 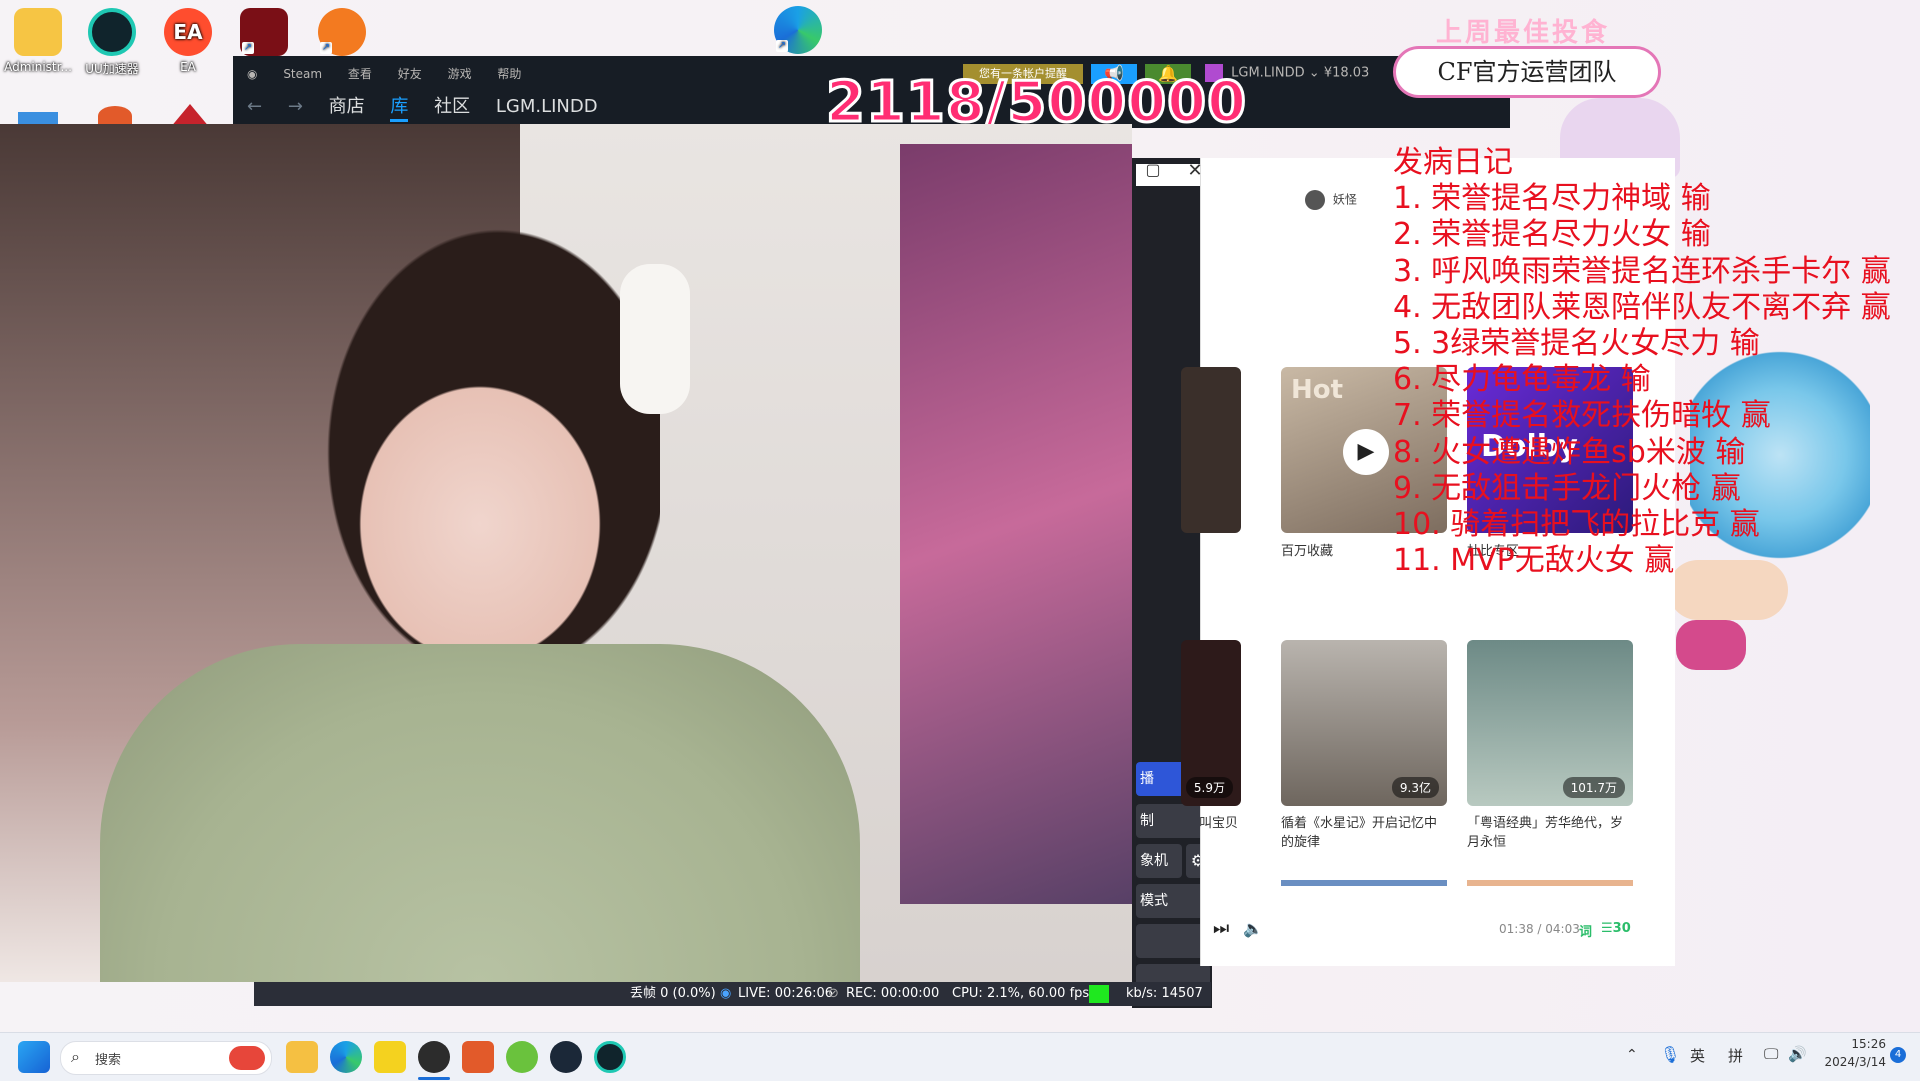 What do you see at coordinates (1099, 994) in the screenshot?
I see `stream-health-indicator` at bounding box center [1099, 994].